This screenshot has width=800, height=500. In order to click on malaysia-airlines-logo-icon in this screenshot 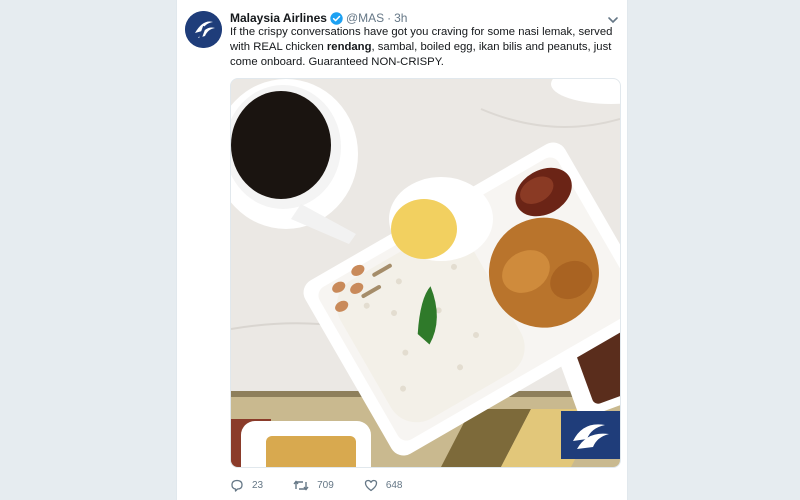, I will do `click(203, 29)`.